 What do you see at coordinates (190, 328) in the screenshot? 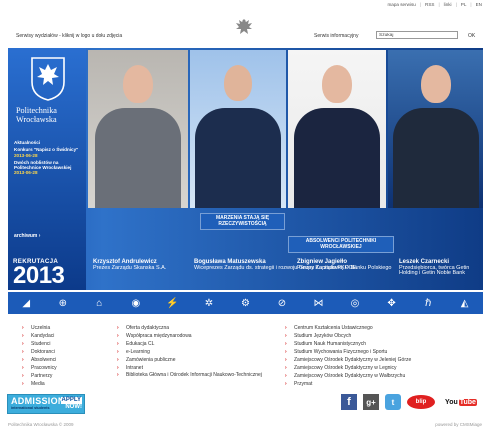
I see `list-item: Oferta dydaktyczna` at bounding box center [190, 328].